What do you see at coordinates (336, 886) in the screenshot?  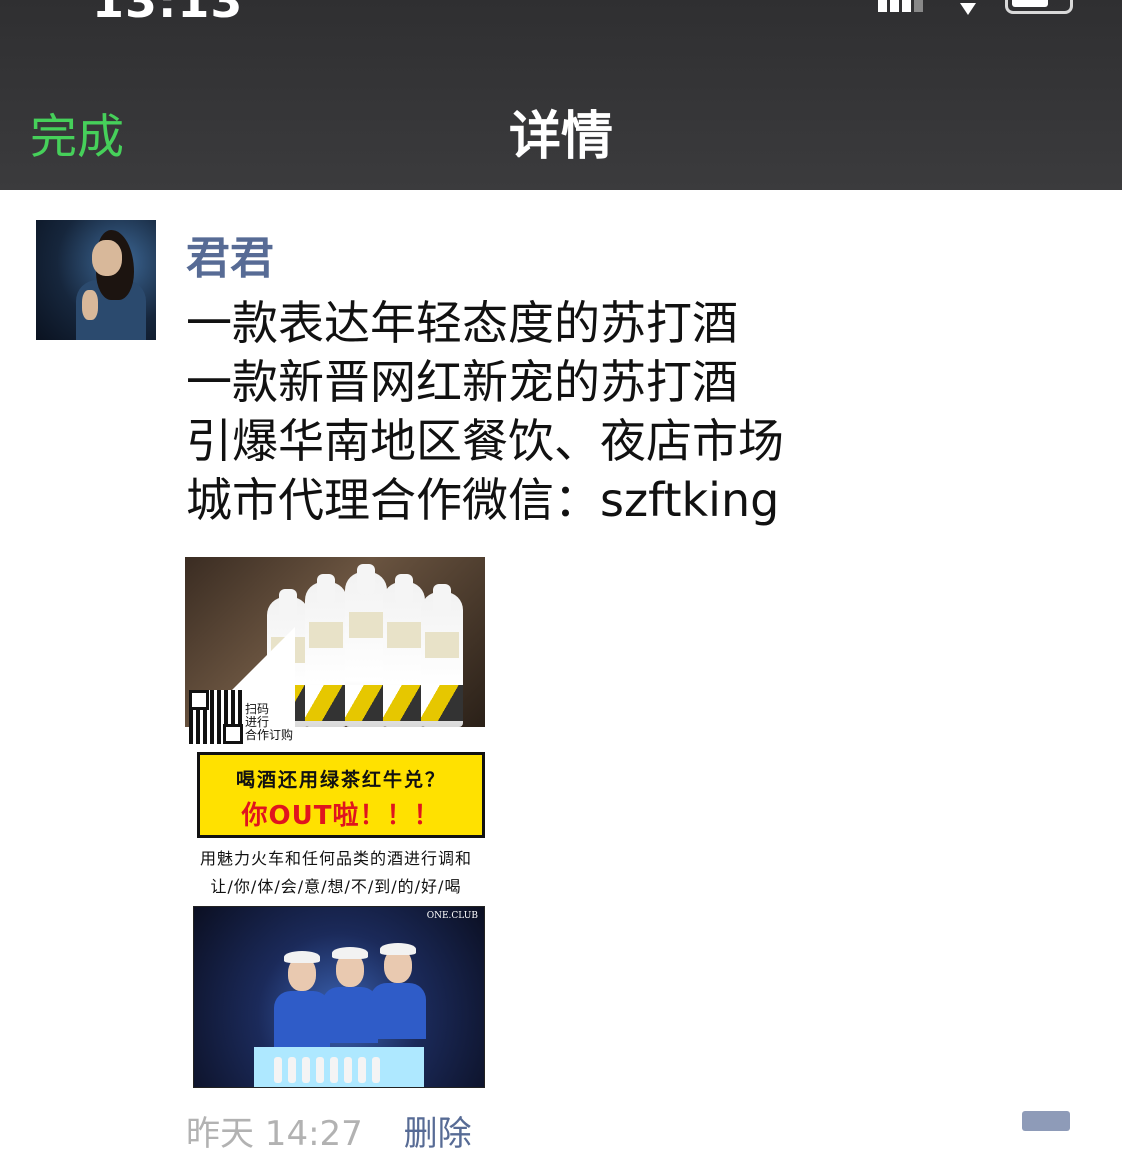 I see `image-caption-2: 让/你/体/会/意/想/不/到/的/好/喝` at bounding box center [336, 886].